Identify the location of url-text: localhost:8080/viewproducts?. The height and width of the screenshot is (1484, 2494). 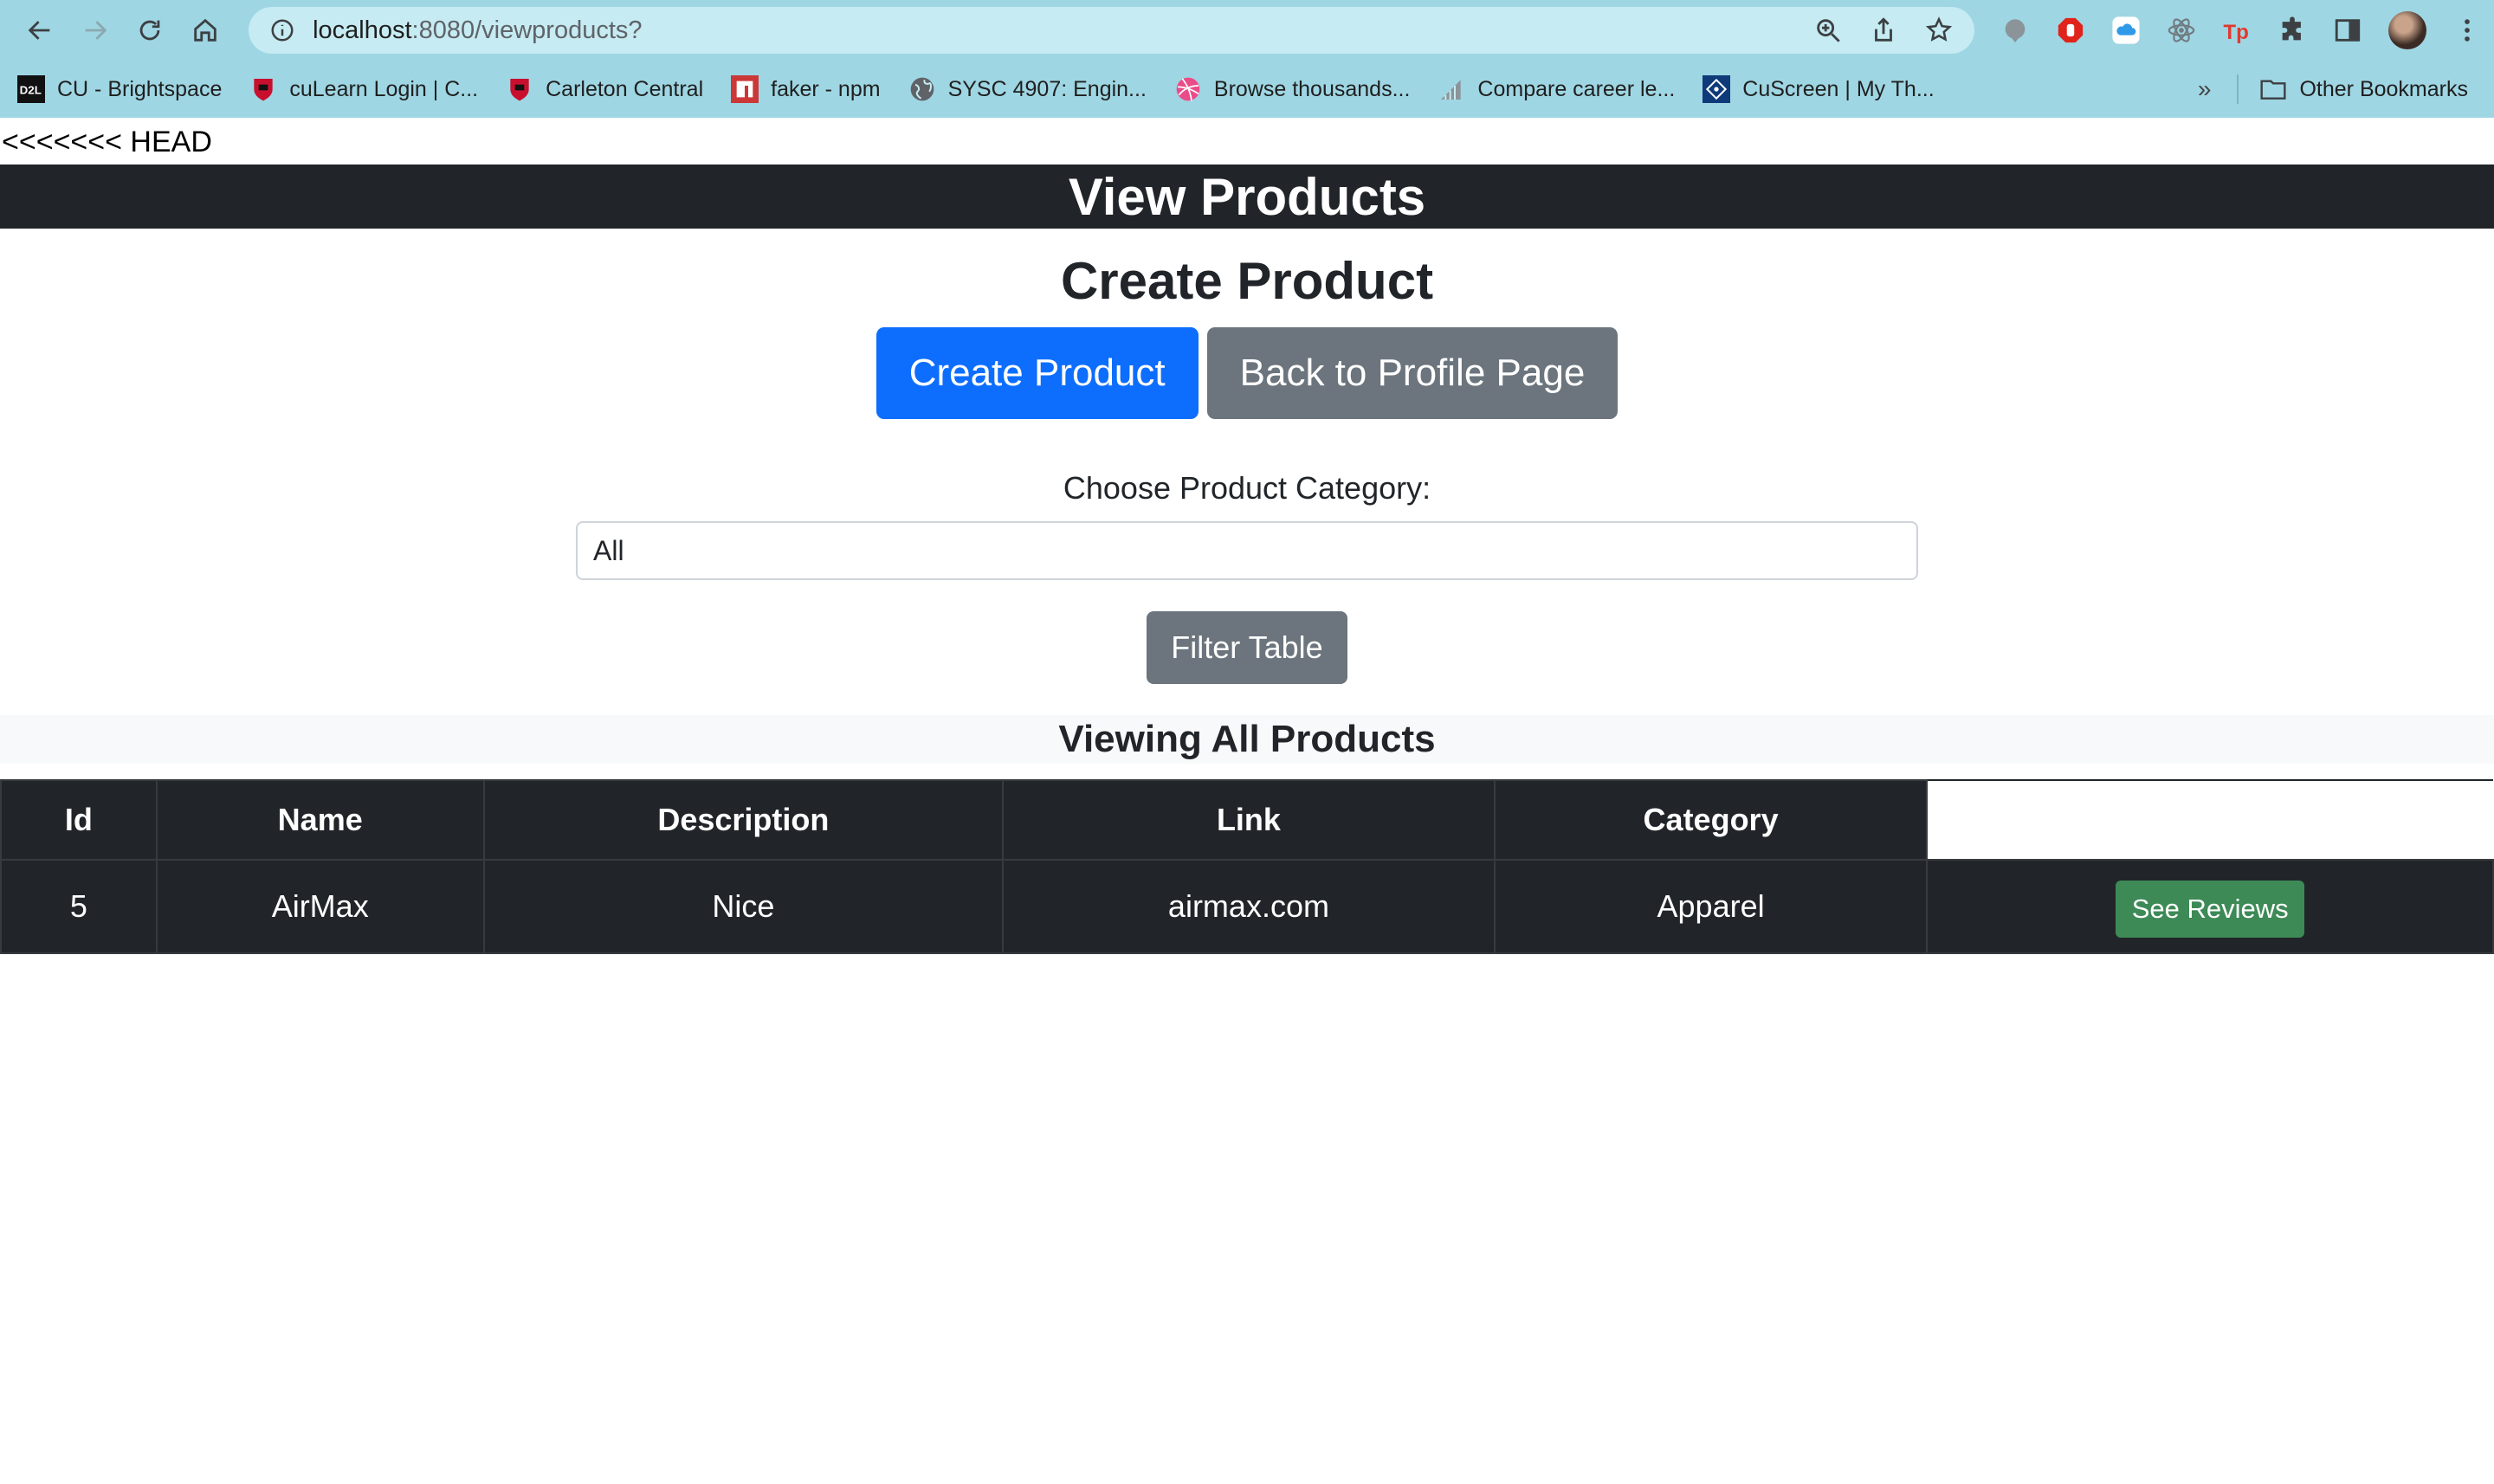
(1063, 31).